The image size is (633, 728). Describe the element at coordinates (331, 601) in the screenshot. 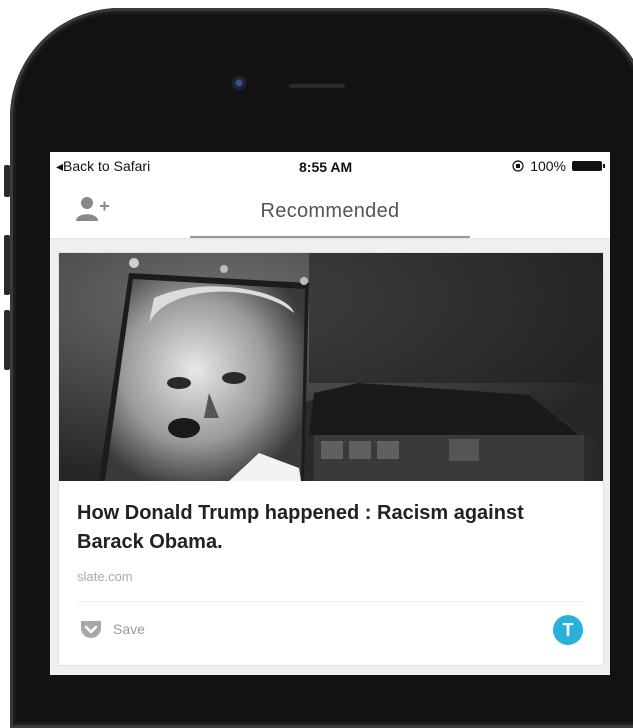

I see `card-divider` at that location.